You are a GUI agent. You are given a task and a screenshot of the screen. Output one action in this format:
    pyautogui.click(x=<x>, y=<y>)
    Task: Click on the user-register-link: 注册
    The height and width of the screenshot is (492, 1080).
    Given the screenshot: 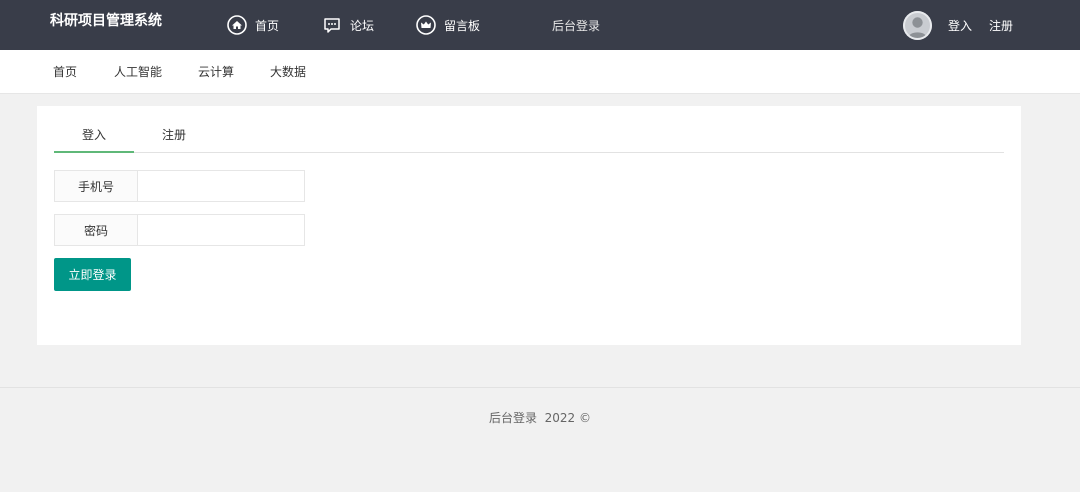 What is the action you would take?
    pyautogui.click(x=1001, y=25)
    